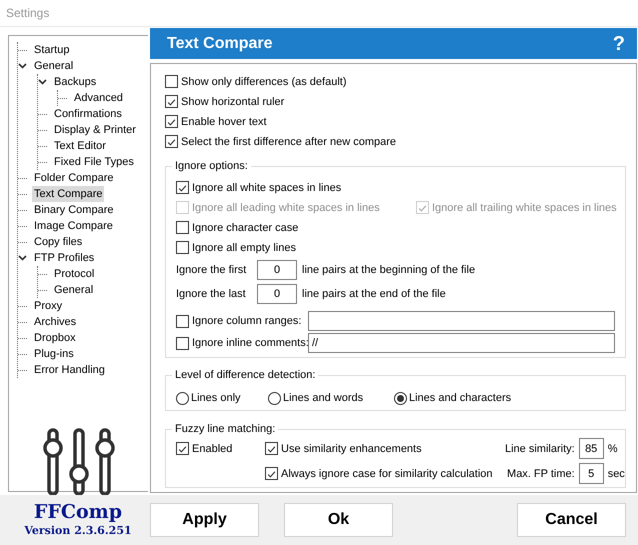 This screenshot has width=638, height=545. Describe the element at coordinates (27, 13) in the screenshot. I see `window-title: Settings` at that location.